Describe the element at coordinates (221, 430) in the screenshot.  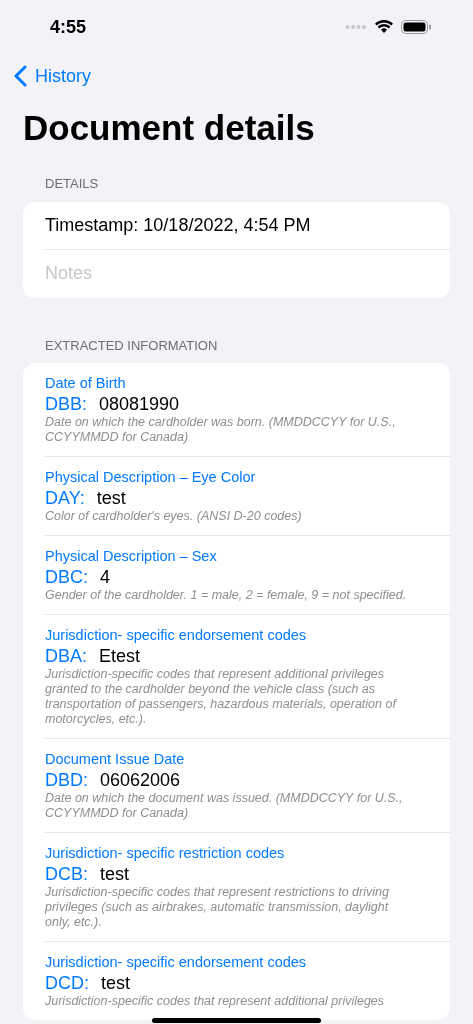
I see `field-description: Date on which the cardholder was born. (MMDDCCYY for U.S., CCYYMMDD for Canada)` at that location.